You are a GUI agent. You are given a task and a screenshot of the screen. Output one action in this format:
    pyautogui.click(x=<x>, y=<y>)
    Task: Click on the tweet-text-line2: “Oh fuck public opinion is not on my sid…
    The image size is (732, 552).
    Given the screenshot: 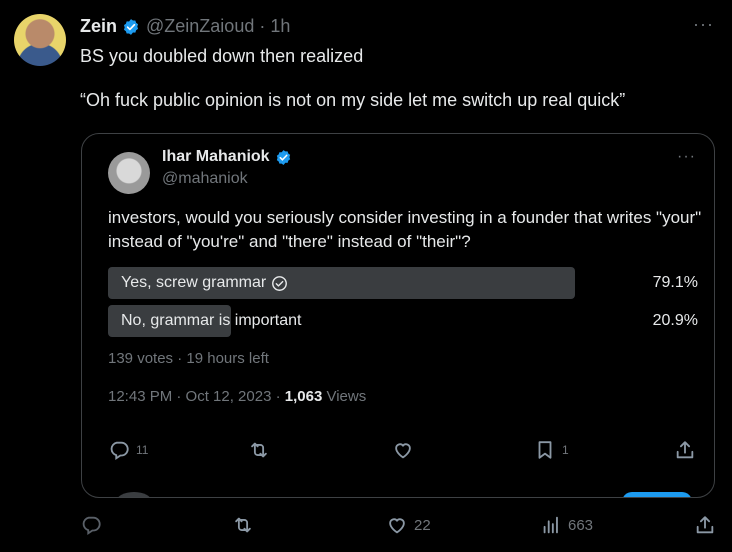 What is the action you would take?
    pyautogui.click(x=353, y=100)
    